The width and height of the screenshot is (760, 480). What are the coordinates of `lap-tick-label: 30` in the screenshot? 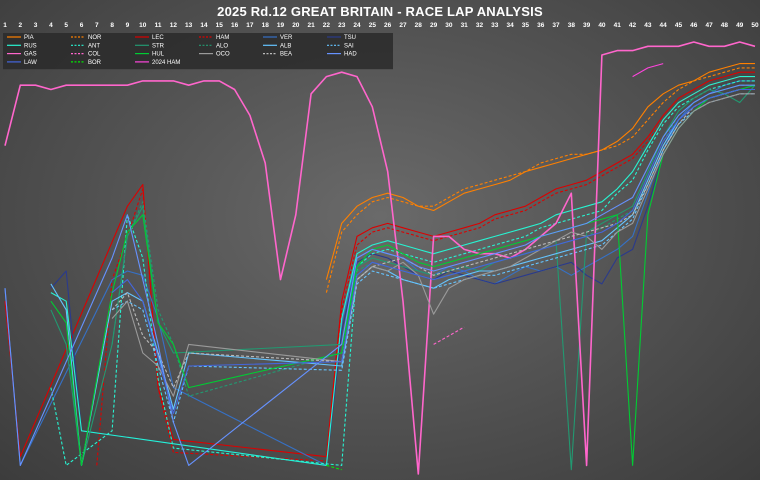 It's located at (449, 25).